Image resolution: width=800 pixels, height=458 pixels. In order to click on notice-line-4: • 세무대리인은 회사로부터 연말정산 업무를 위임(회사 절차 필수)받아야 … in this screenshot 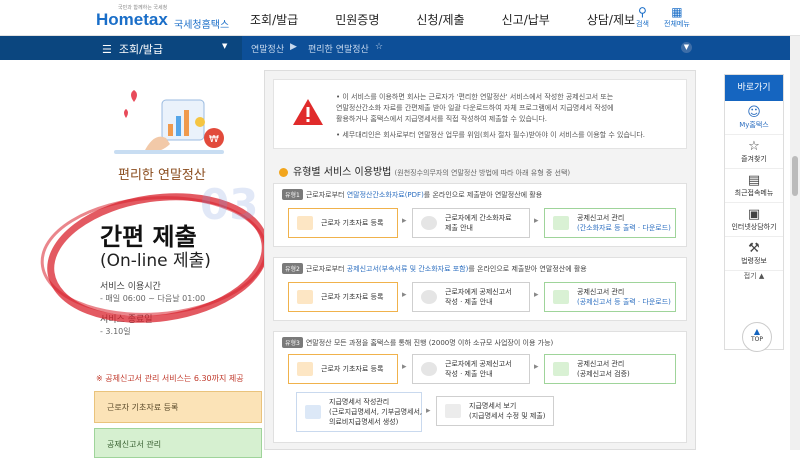, I will do `click(490, 135)`.